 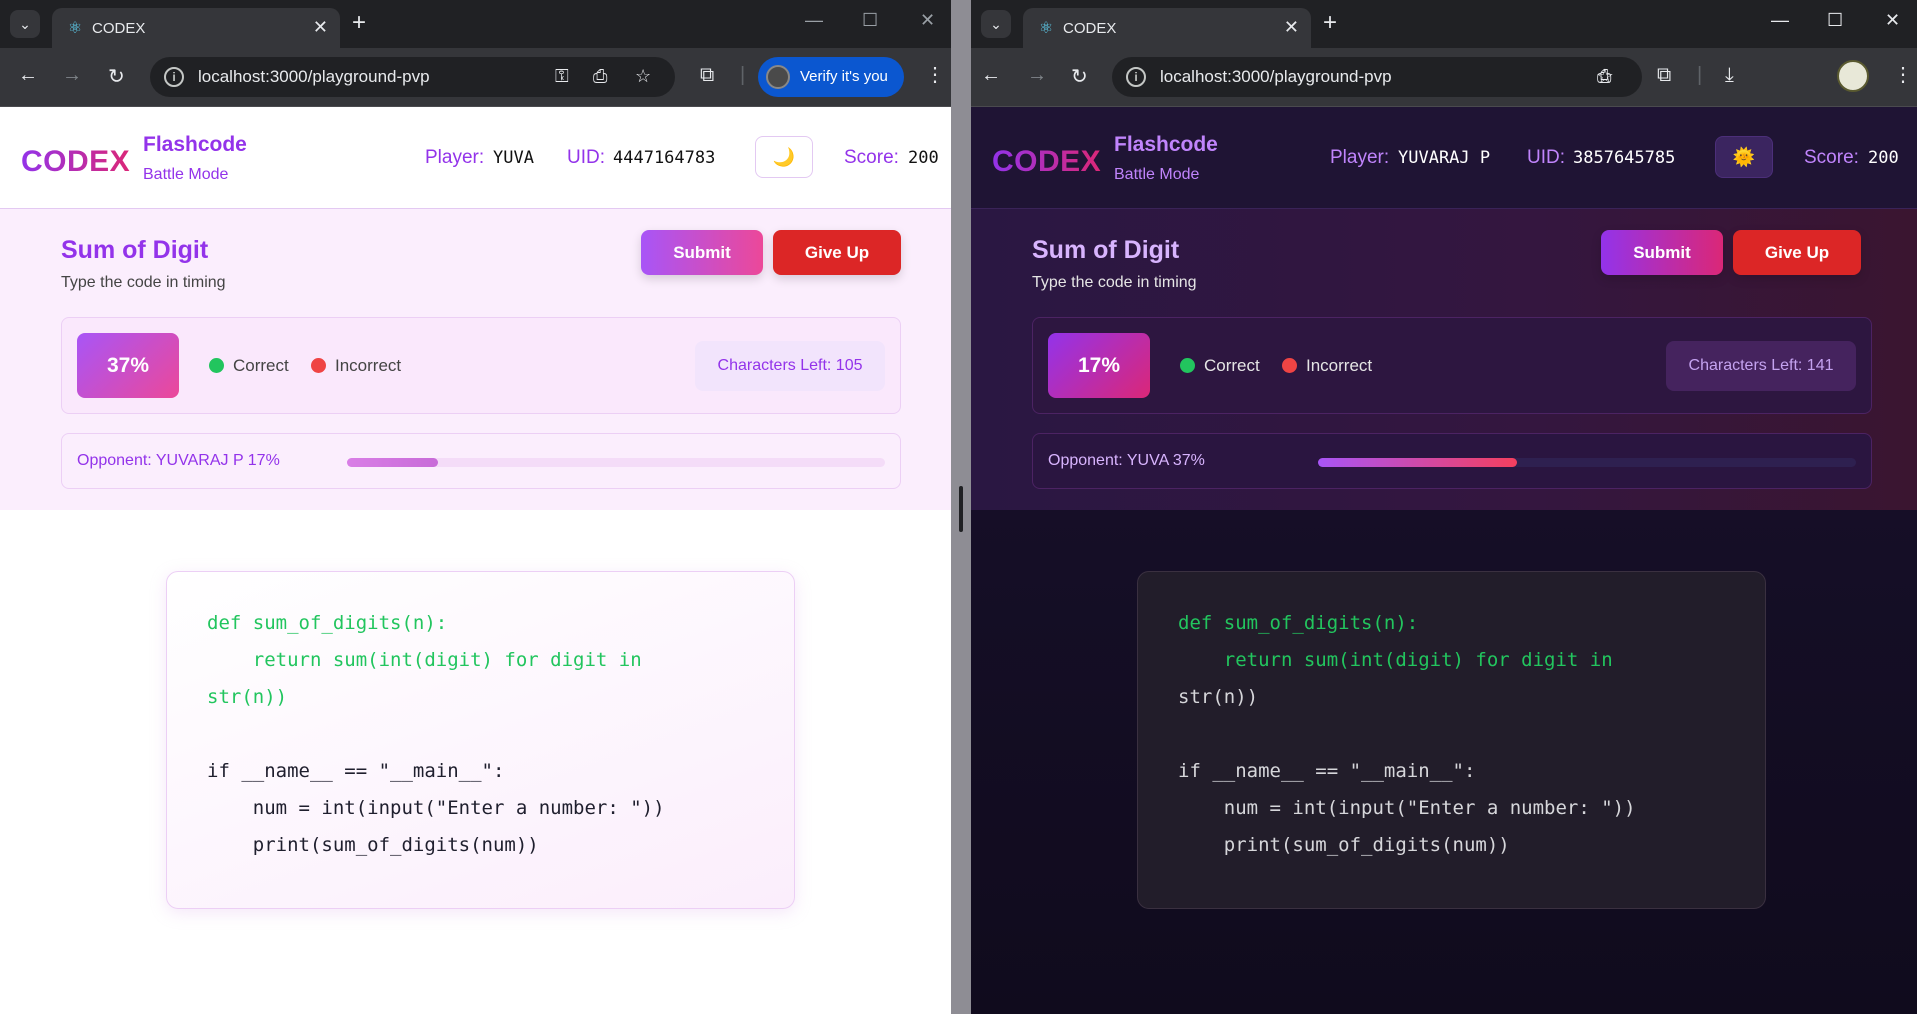 I want to click on address-bar: i localhost:3000/playground-pvp ⚿ ⎙ ☆, so click(x=412, y=77).